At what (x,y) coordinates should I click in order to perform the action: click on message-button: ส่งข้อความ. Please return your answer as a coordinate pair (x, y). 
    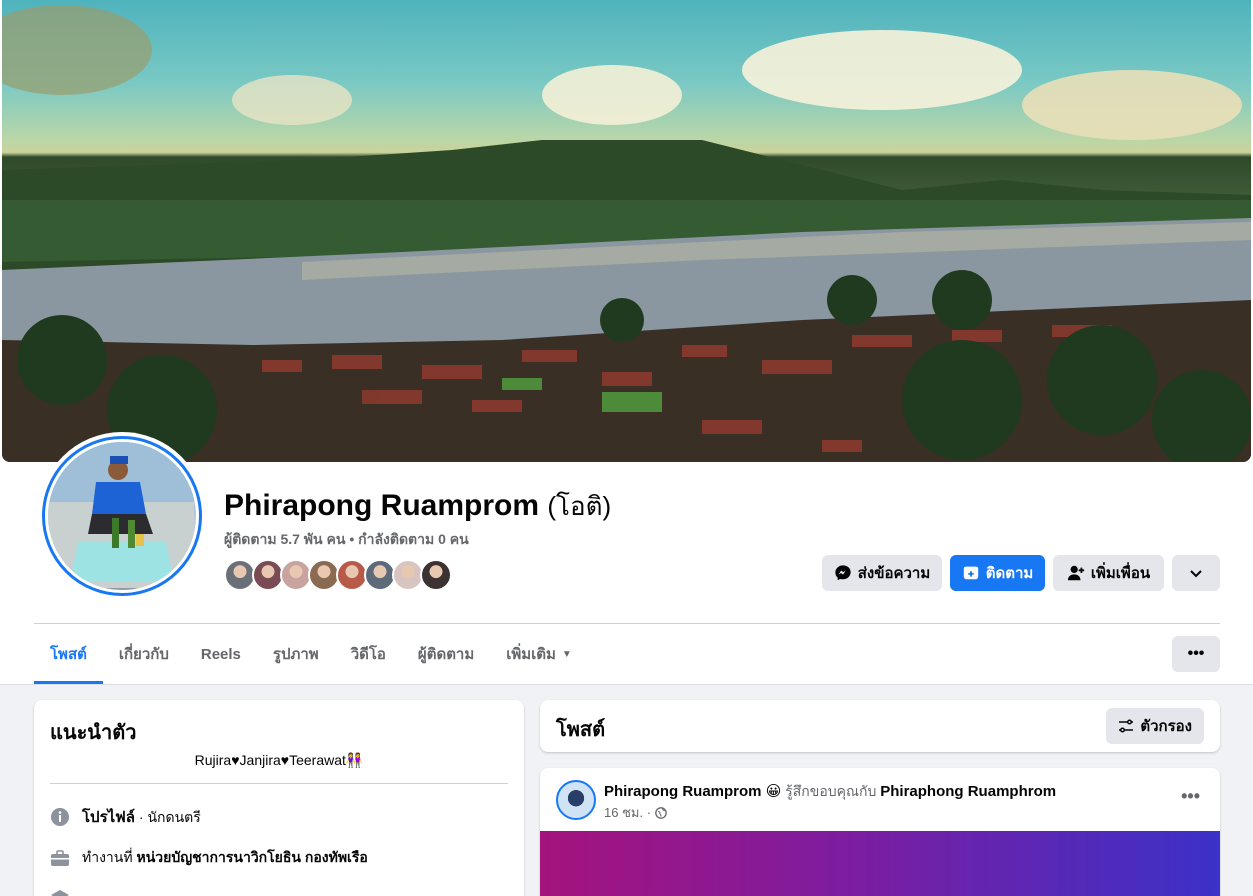
    Looking at the image, I should click on (882, 573).